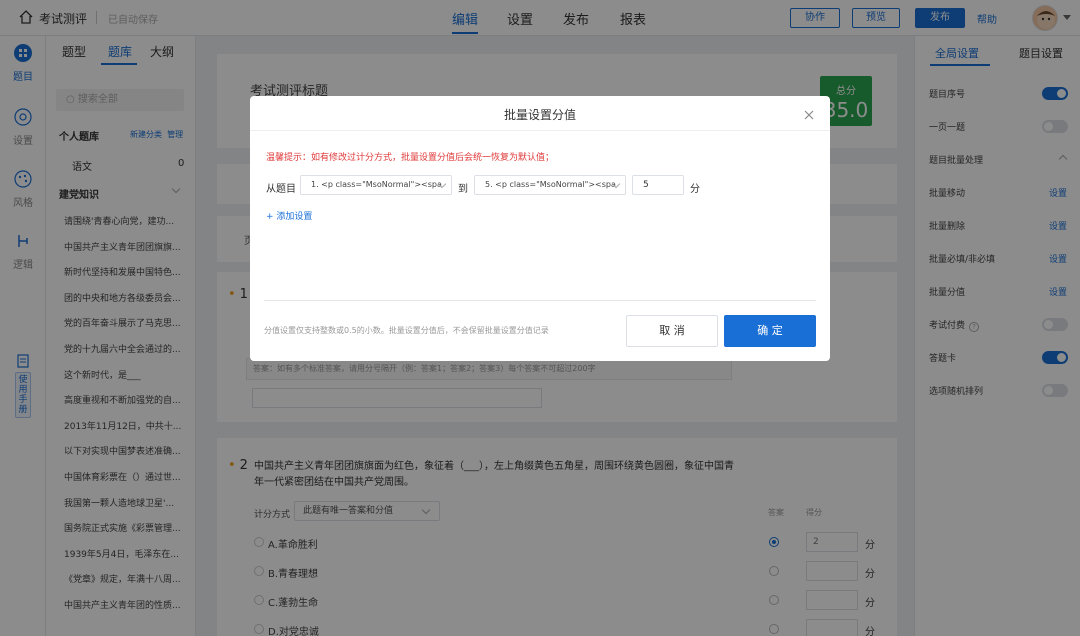 The width and height of the screenshot is (1080, 636). Describe the element at coordinates (281, 189) in the screenshot. I see `from-label: 从题目` at that location.